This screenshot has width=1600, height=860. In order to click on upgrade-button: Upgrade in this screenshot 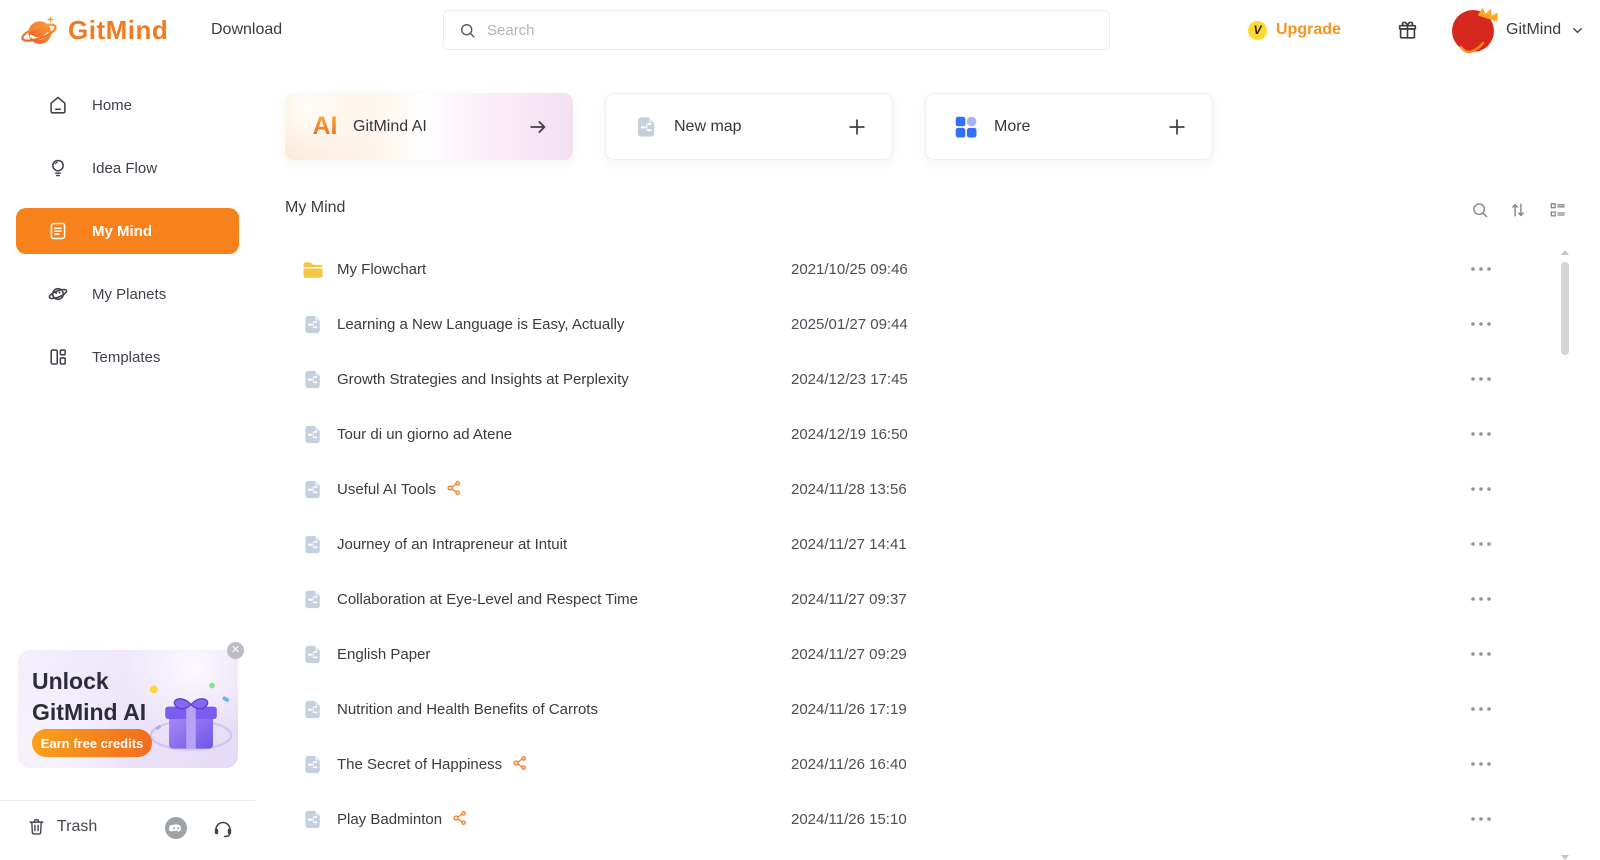, I will do `click(1308, 30)`.